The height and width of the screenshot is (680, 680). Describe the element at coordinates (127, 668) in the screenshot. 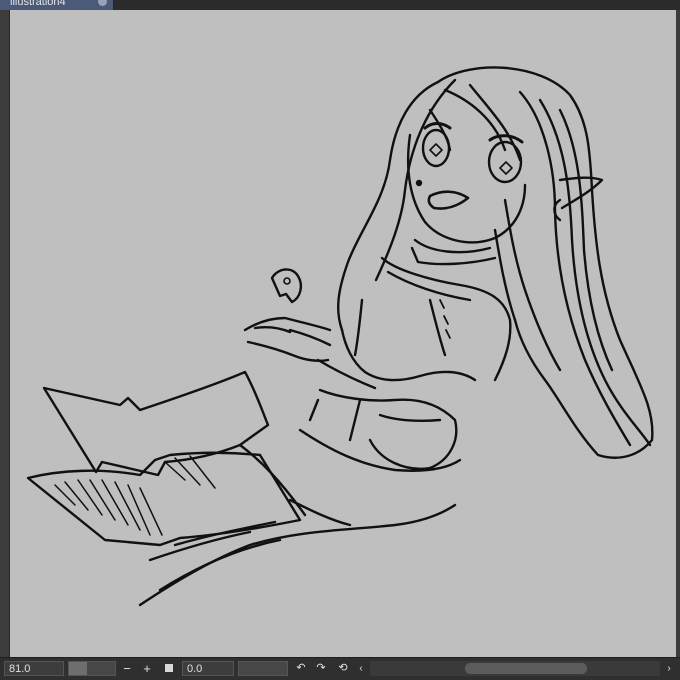

I see `minus-icon: −` at that location.